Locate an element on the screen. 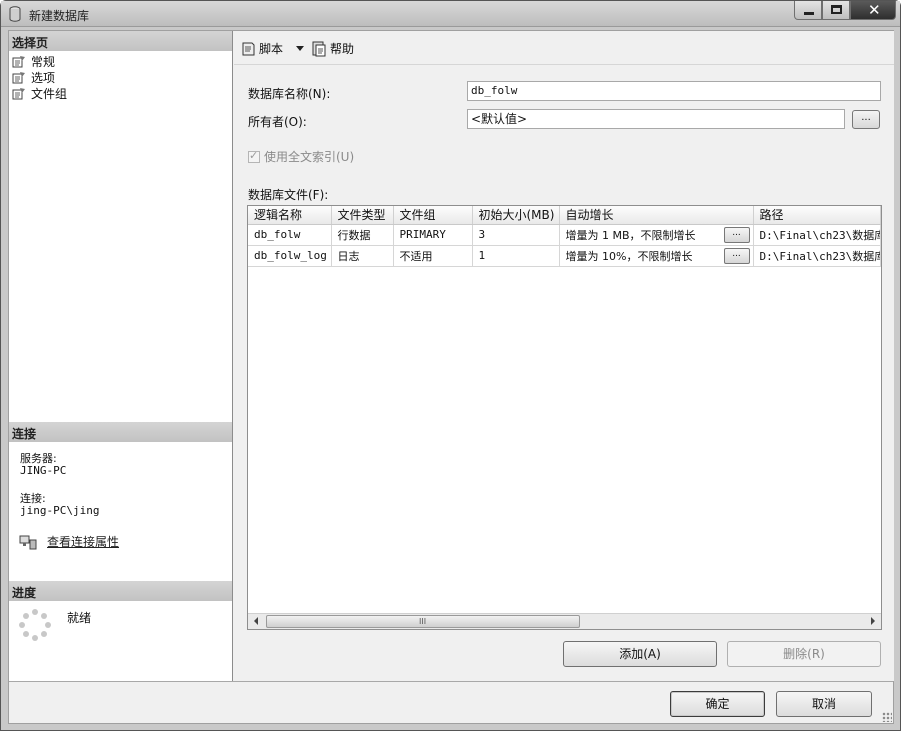 The image size is (901, 731). page-item-general: 常规 is located at coordinates (39, 61).